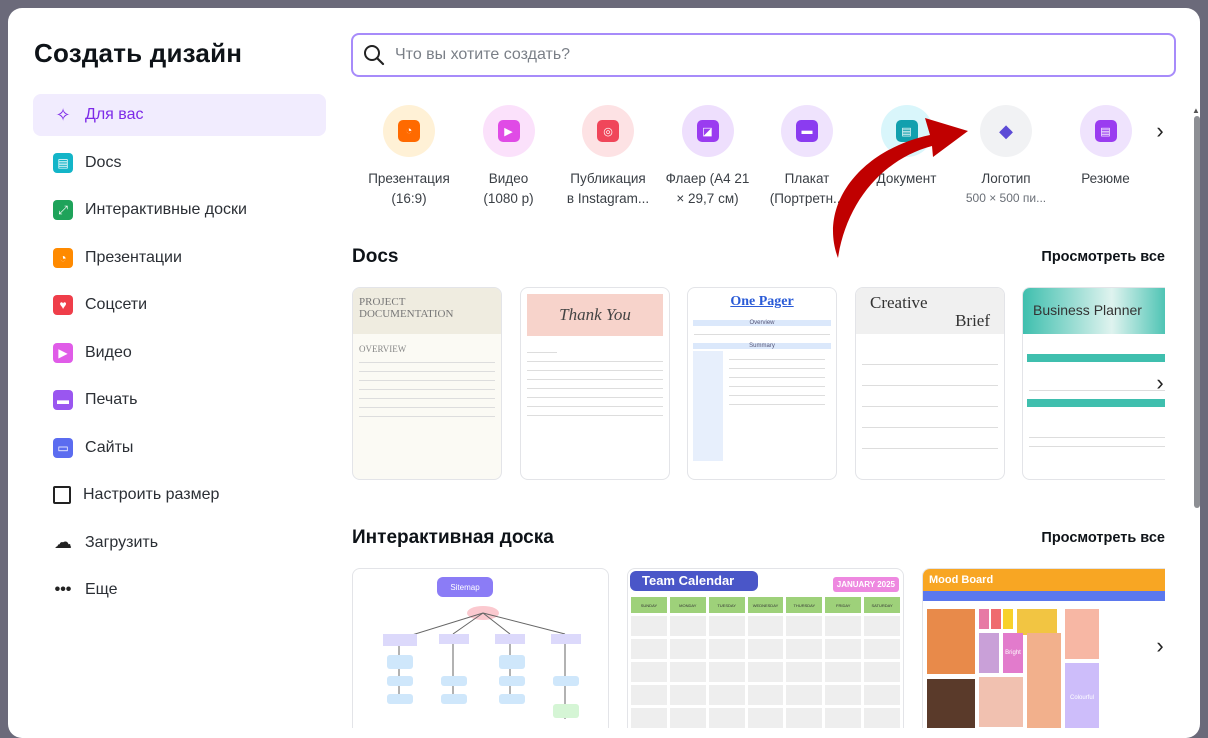  I want to click on category-label: Логотип, so click(1006, 178).